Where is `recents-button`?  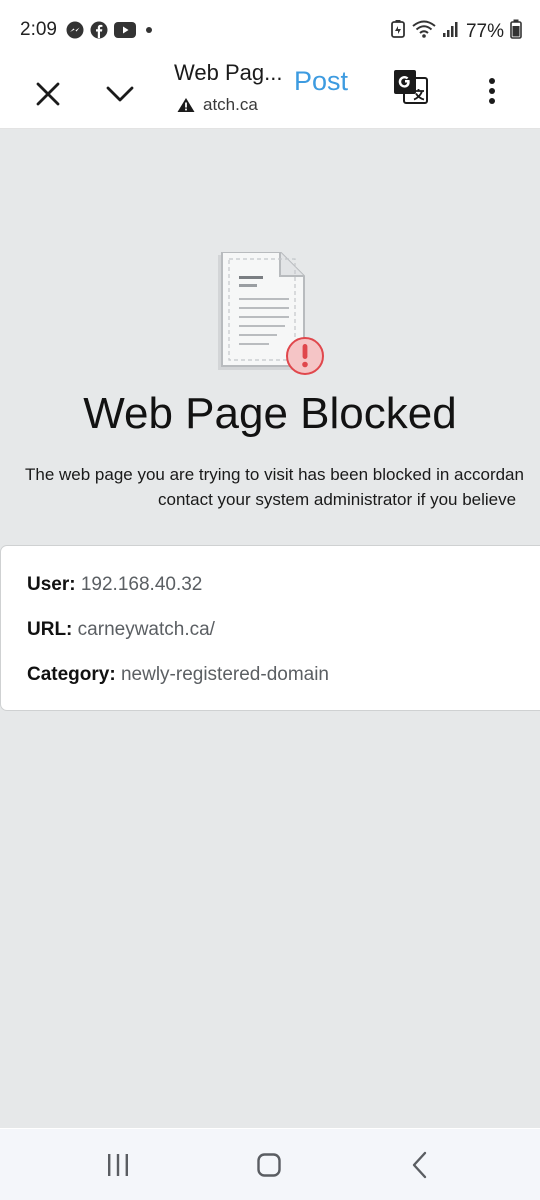 recents-button is located at coordinates (118, 1165).